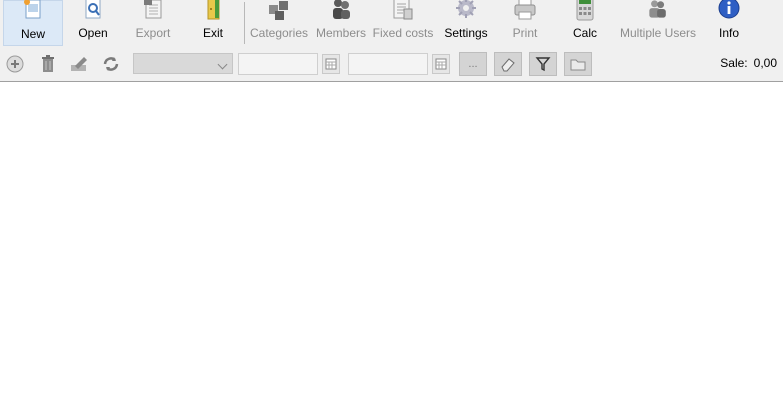 The width and height of the screenshot is (783, 411). Describe the element at coordinates (93, 11) in the screenshot. I see `open-search-icon` at that location.